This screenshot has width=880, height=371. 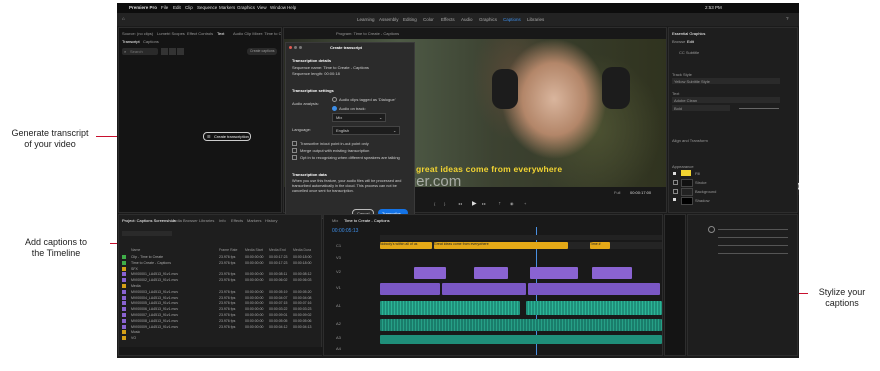 What do you see at coordinates (135, 250) in the screenshot?
I see `col-name: Name` at bounding box center [135, 250].